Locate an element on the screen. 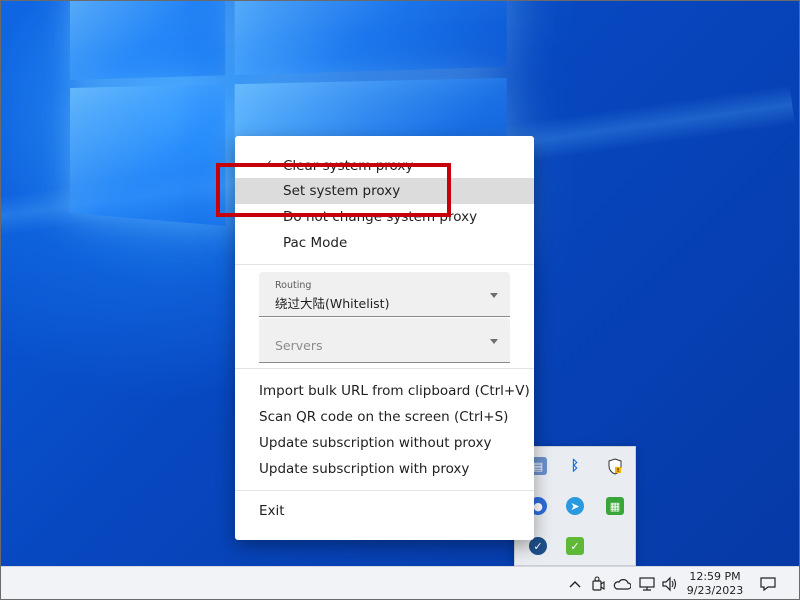  menu-item-import-bulk-url: Import bulk URL from clipboard (Ctrl+V) is located at coordinates (384, 391).